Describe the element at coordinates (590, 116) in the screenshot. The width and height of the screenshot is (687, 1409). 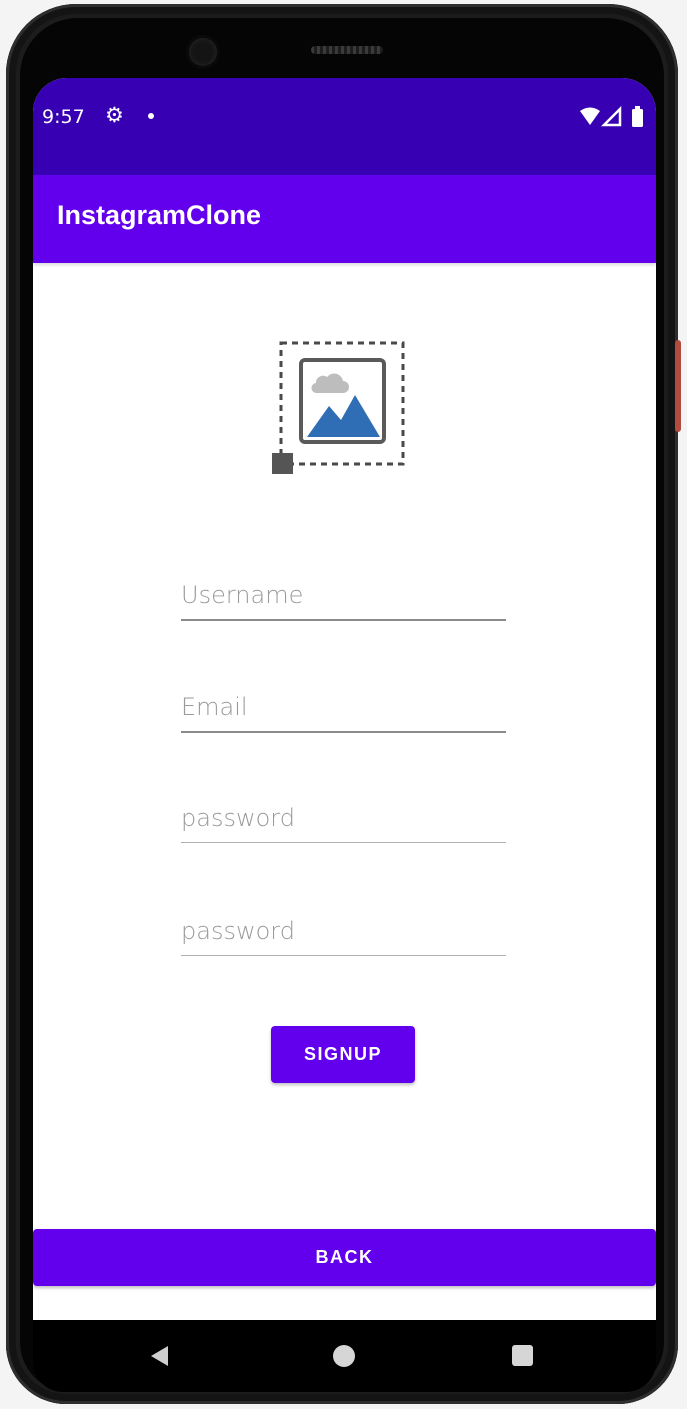
I see `wifi-icon` at that location.